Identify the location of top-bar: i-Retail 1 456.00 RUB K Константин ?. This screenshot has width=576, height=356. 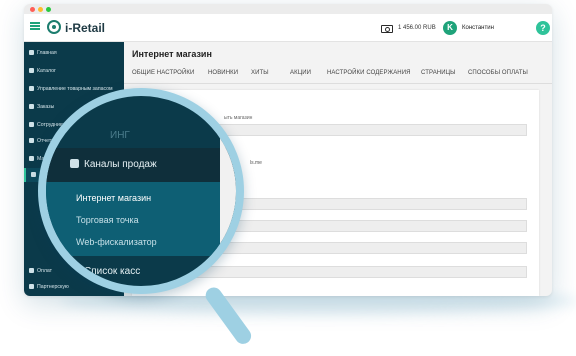
(288, 28).